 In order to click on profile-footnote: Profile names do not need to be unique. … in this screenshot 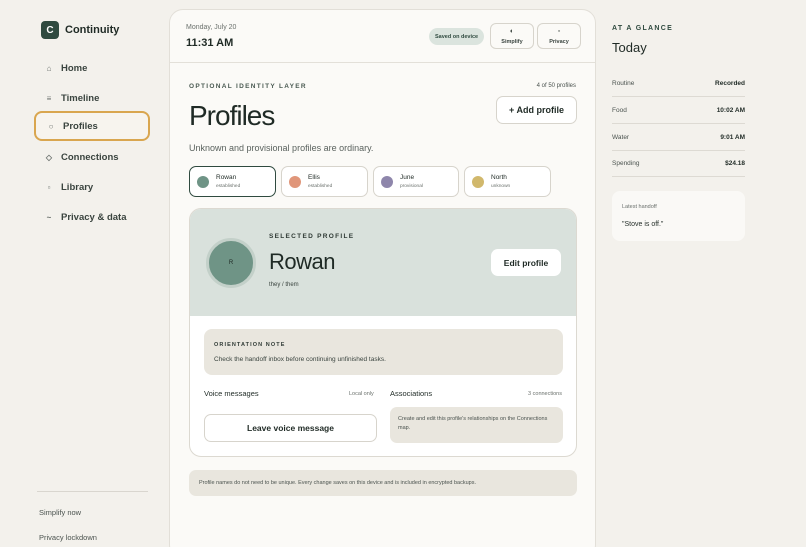, I will do `click(383, 483)`.